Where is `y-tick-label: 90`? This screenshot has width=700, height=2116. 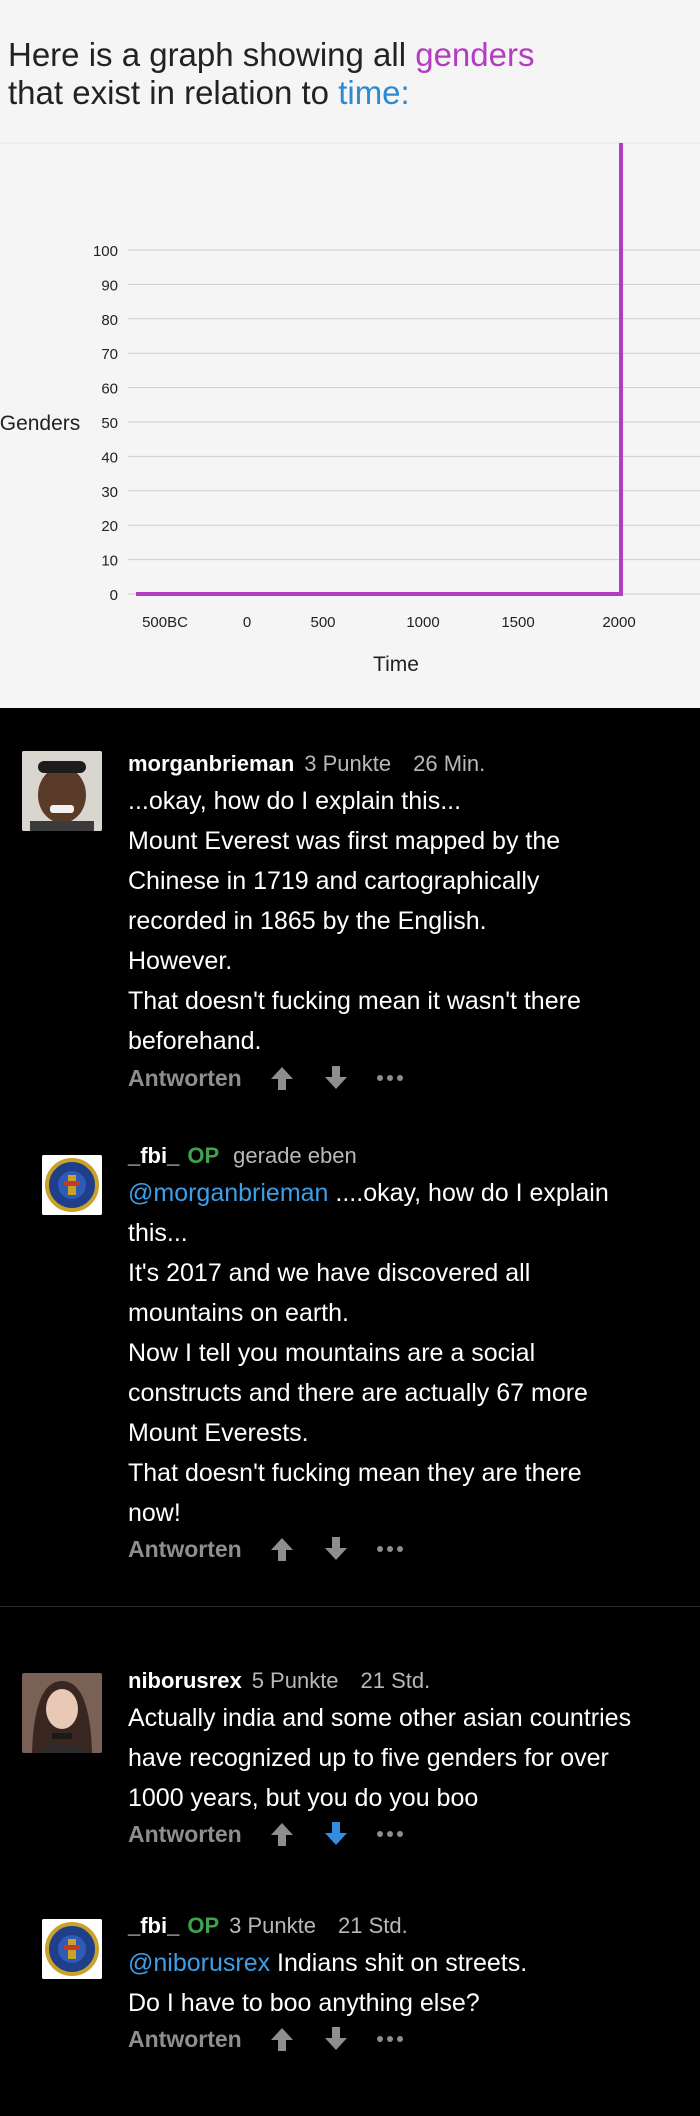 y-tick-label: 90 is located at coordinates (109, 285).